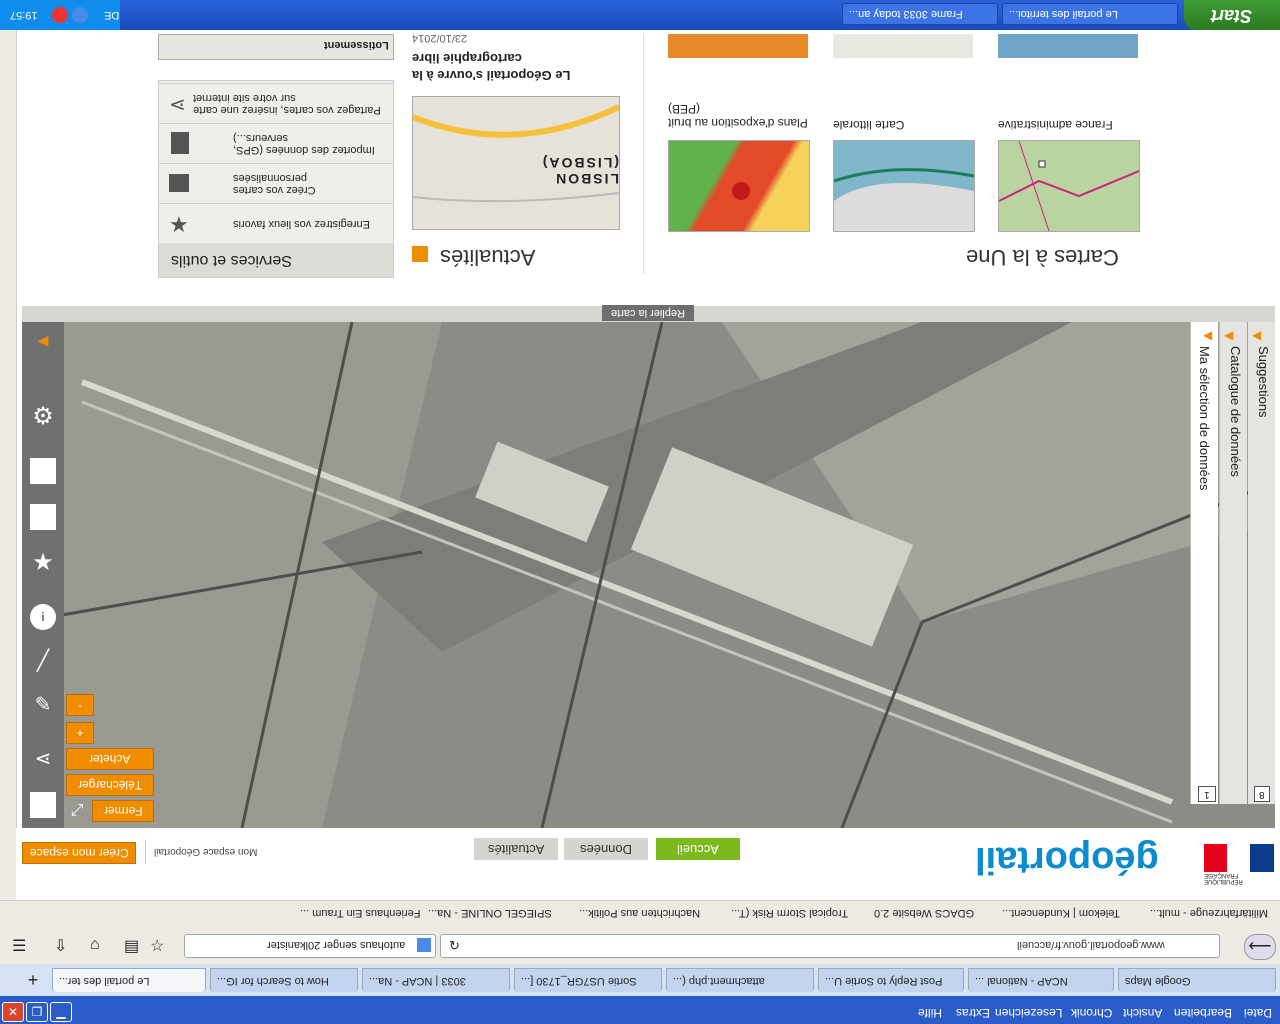  Describe the element at coordinates (516, 163) in the screenshot. I see `news-image: LISBON (LISBOA)` at that location.